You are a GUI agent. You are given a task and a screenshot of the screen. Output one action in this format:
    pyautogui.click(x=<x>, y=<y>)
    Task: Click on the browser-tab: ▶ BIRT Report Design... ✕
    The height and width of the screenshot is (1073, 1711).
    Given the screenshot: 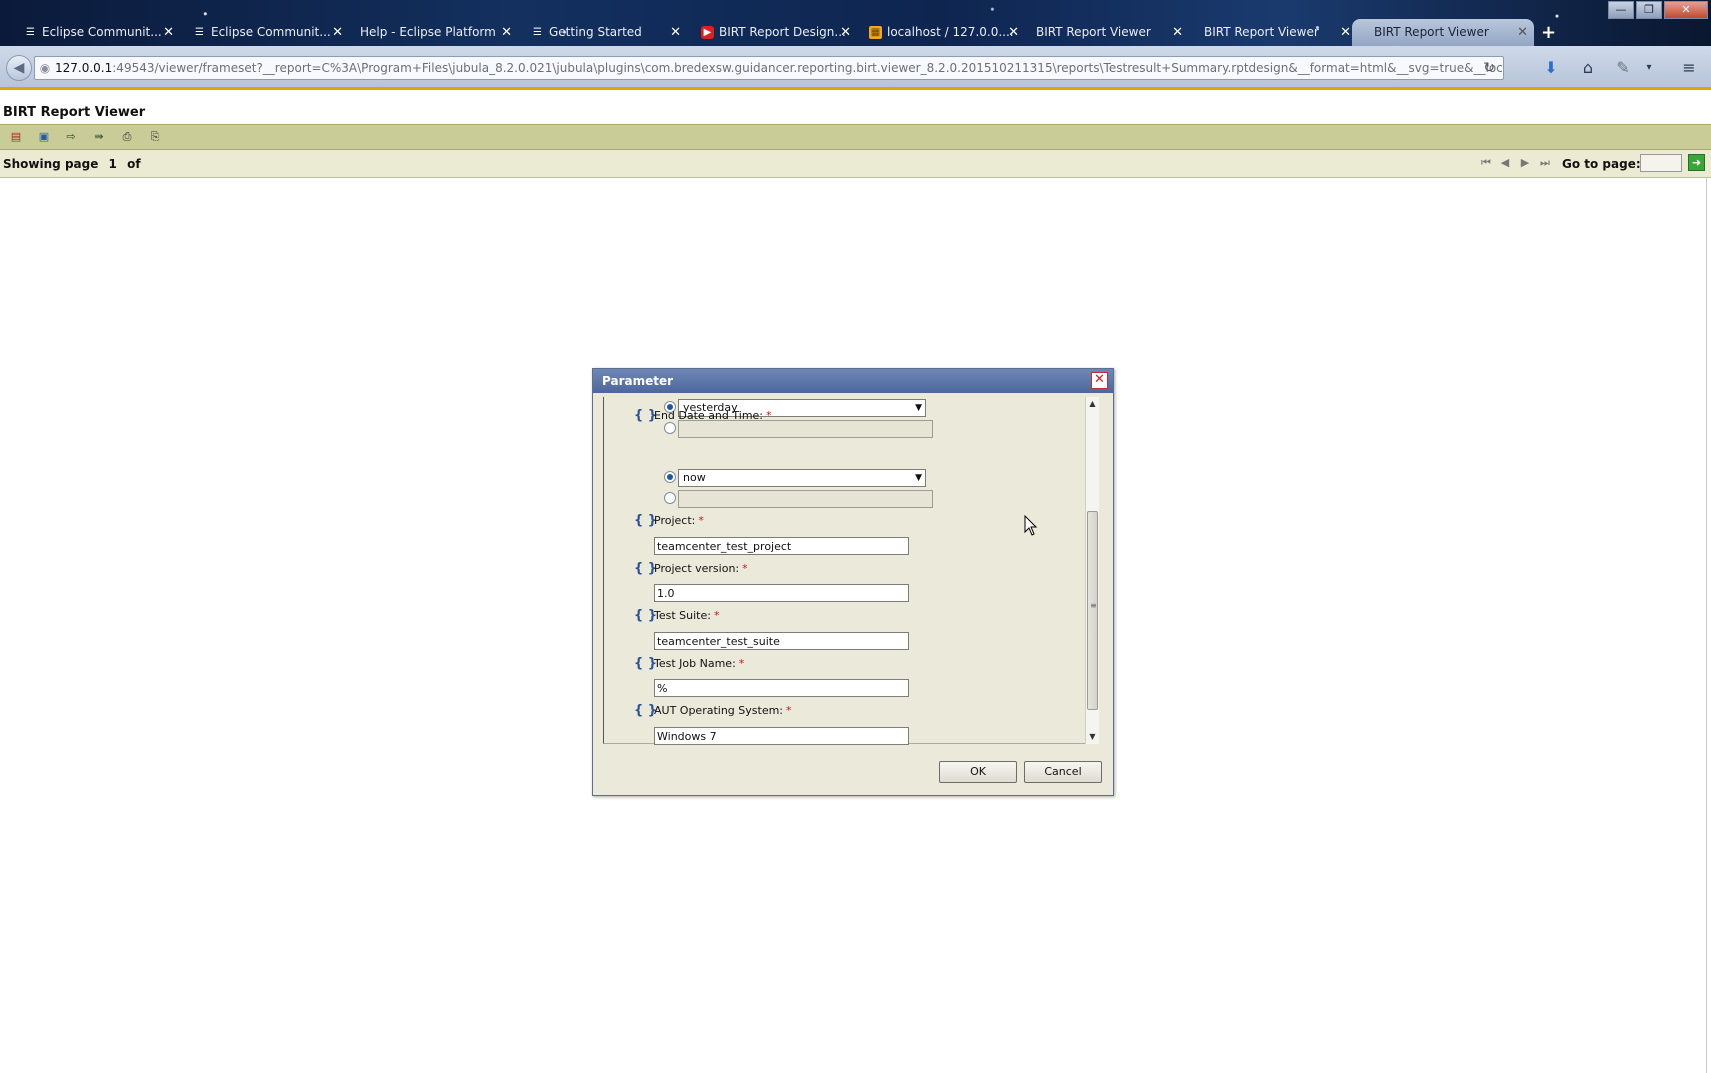 What is the action you would take?
    pyautogui.click(x=777, y=32)
    